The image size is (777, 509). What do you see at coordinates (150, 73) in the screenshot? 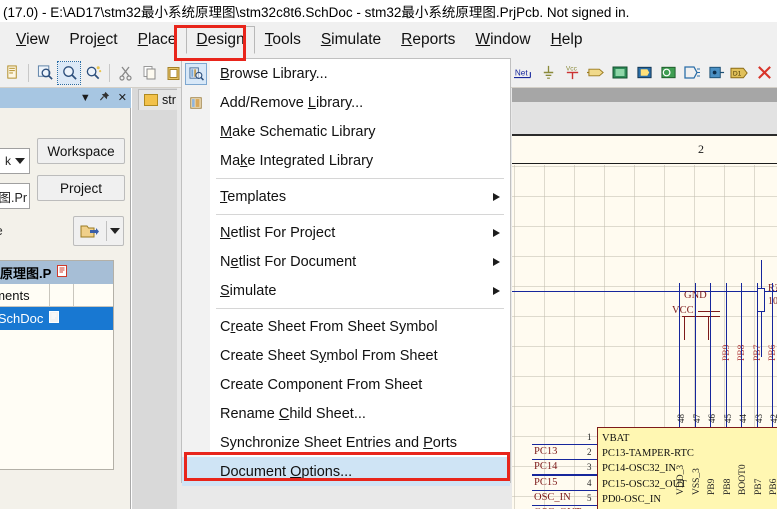
I see `copy-icon` at bounding box center [150, 73].